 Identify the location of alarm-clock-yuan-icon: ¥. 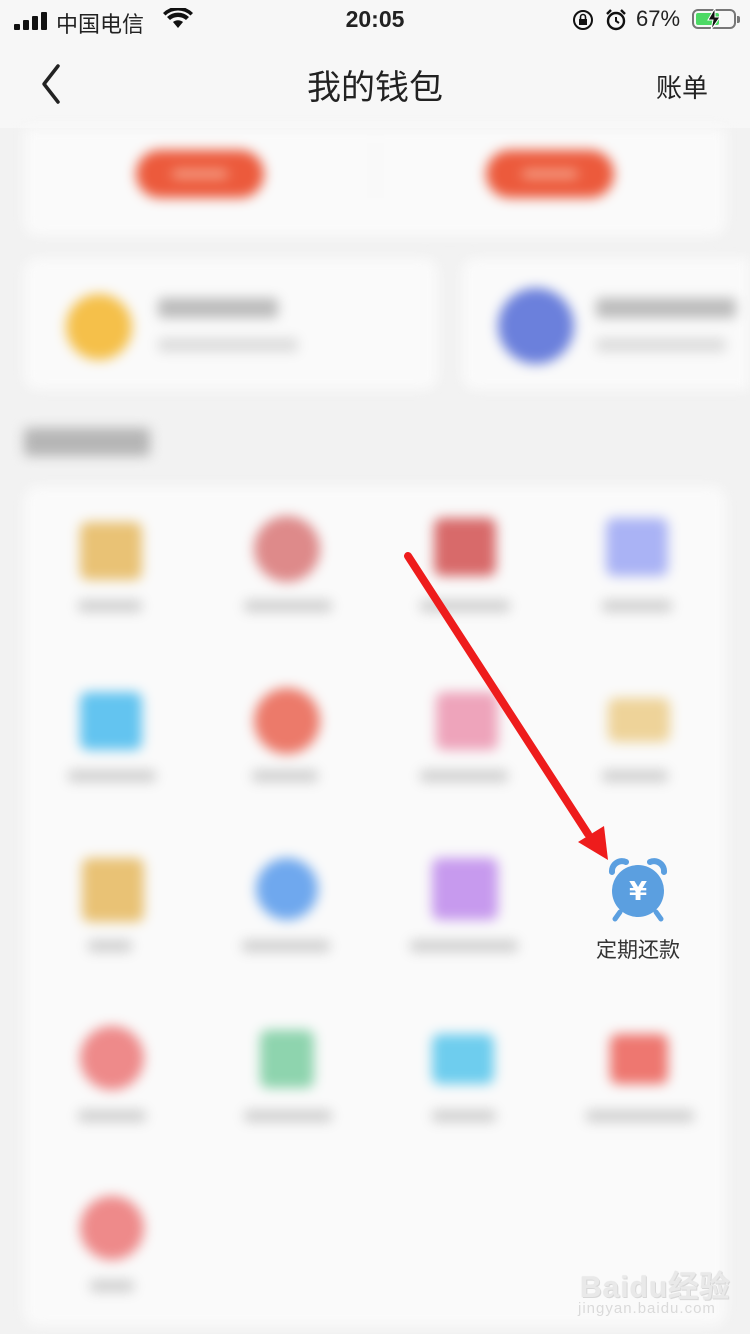
(638, 890).